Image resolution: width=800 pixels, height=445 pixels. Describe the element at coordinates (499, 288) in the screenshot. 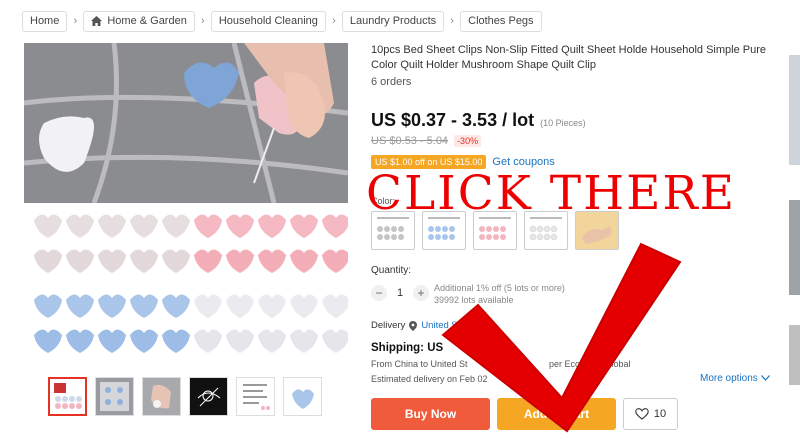

I see `bulk-discount-text: Additional 1% off (5 lots or more)` at that location.